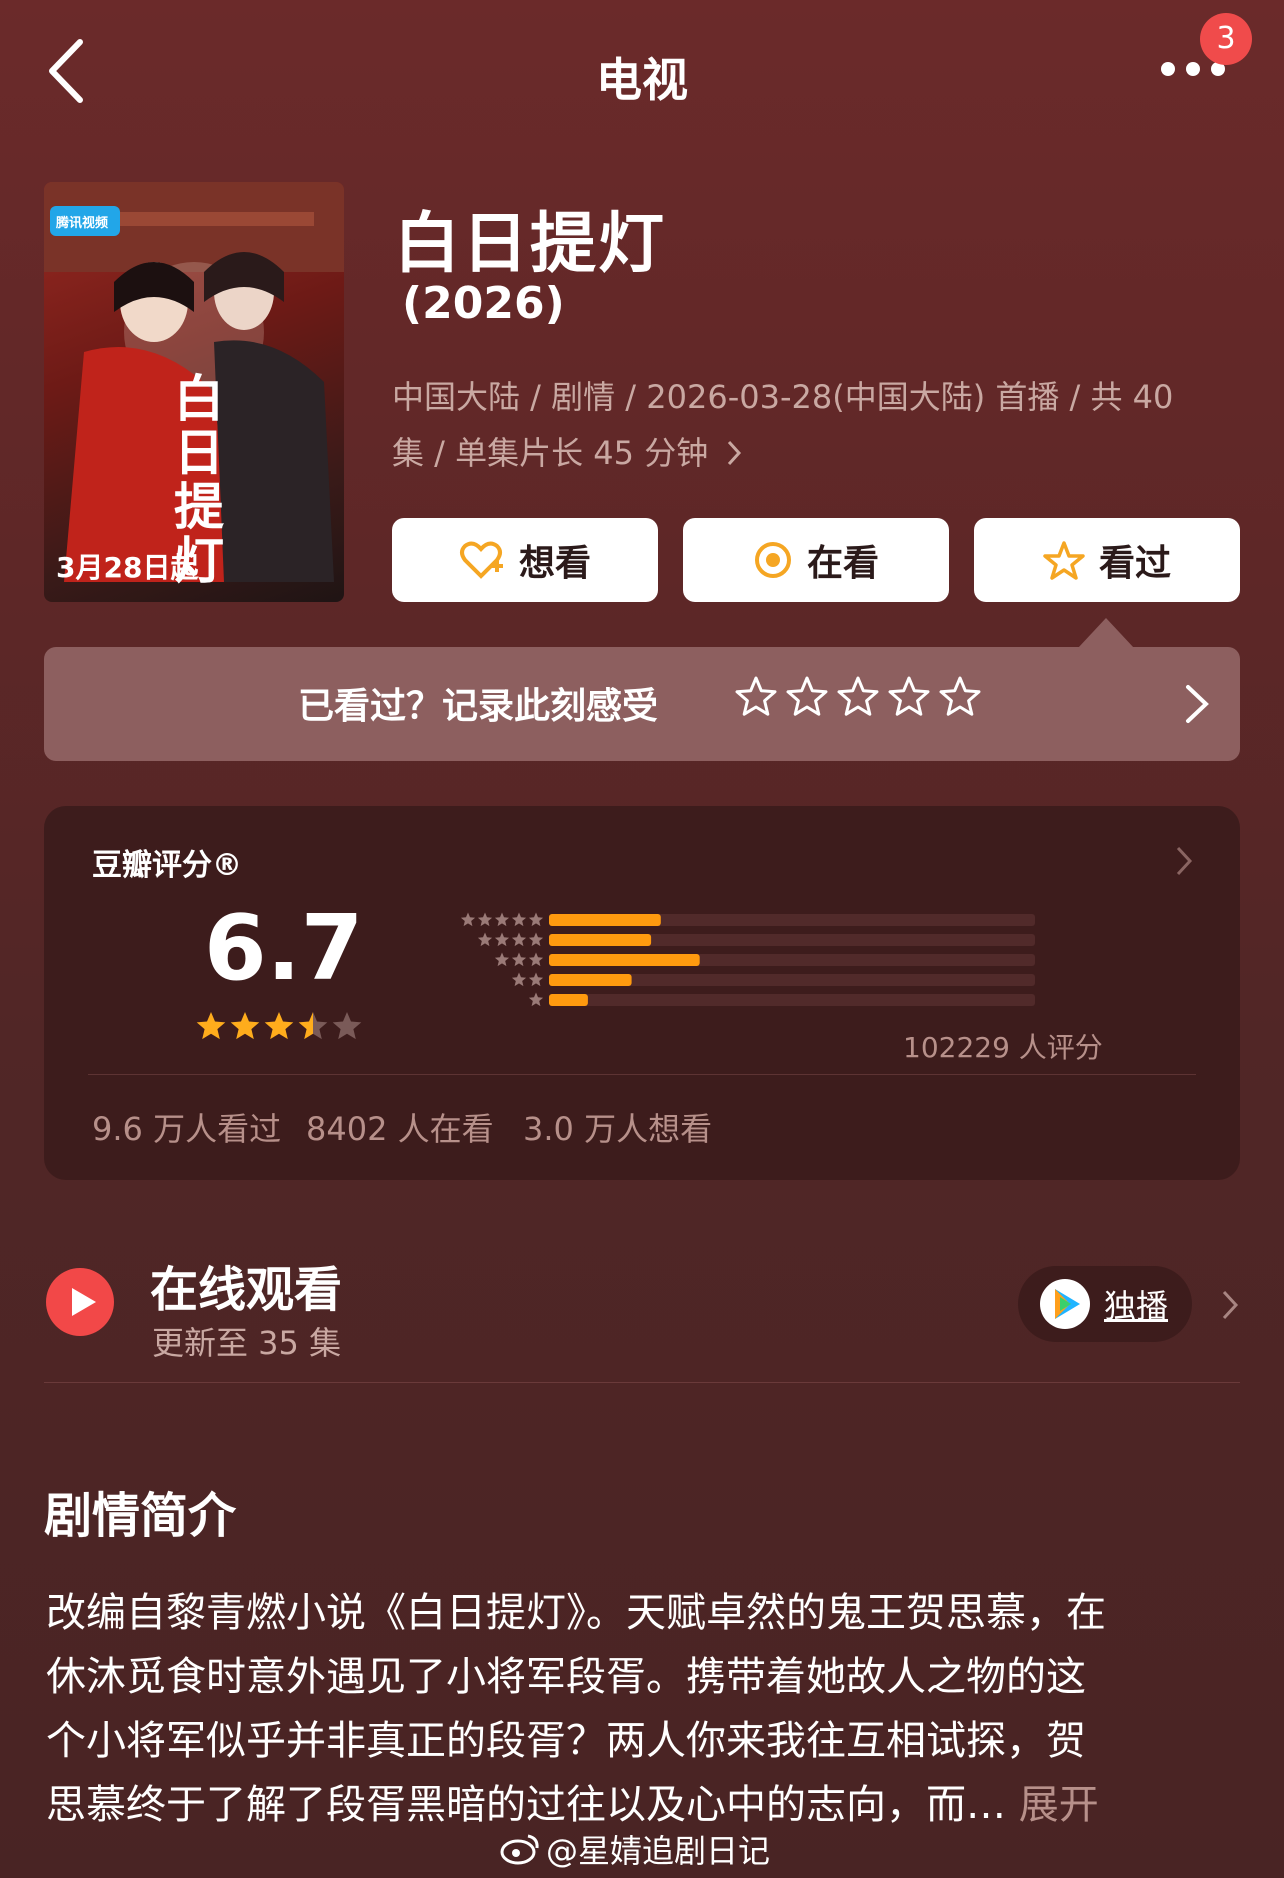 The image size is (1284, 1878). Describe the element at coordinates (284, 948) in the screenshot. I see `rating-score: 6.7` at that location.